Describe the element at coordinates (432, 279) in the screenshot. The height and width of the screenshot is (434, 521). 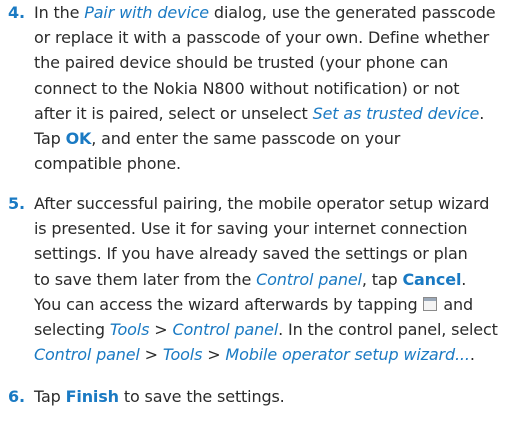
I see `ui-label-cancel: Cancel` at that location.